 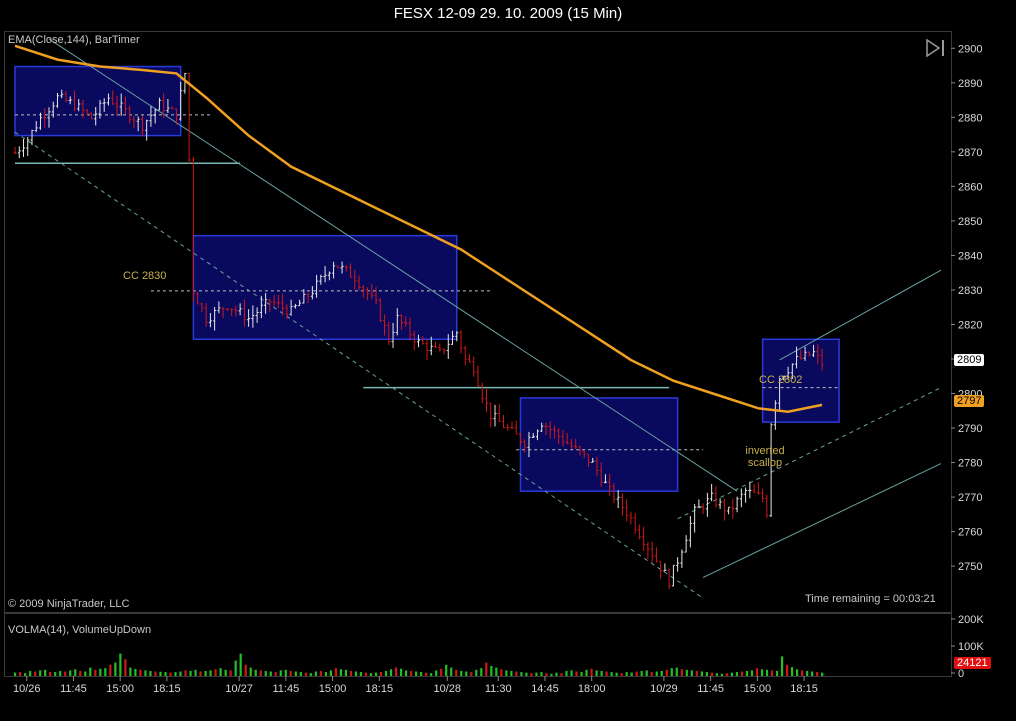 I want to click on ema-value-marker: 2797, so click(x=969, y=401).